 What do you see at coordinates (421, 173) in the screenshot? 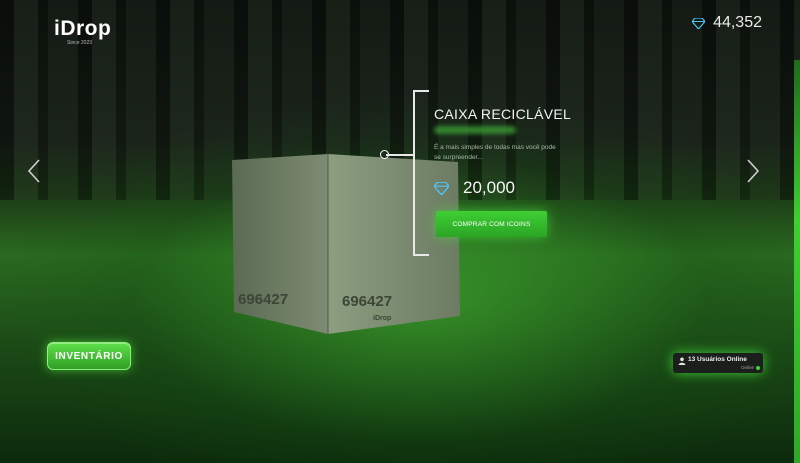
I see `info-bracket` at bounding box center [421, 173].